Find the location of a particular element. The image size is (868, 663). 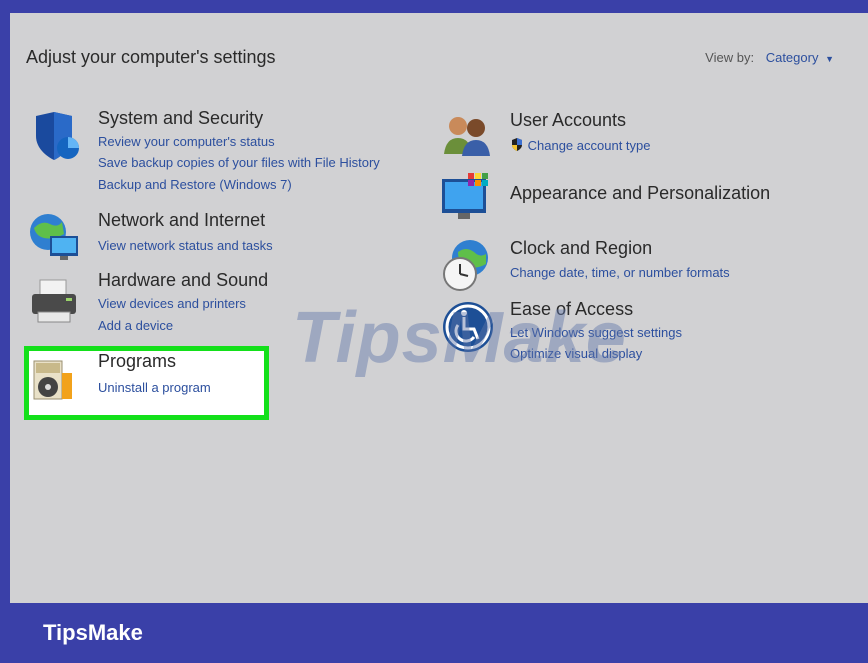

network-globe-icon is located at coordinates (56, 238).